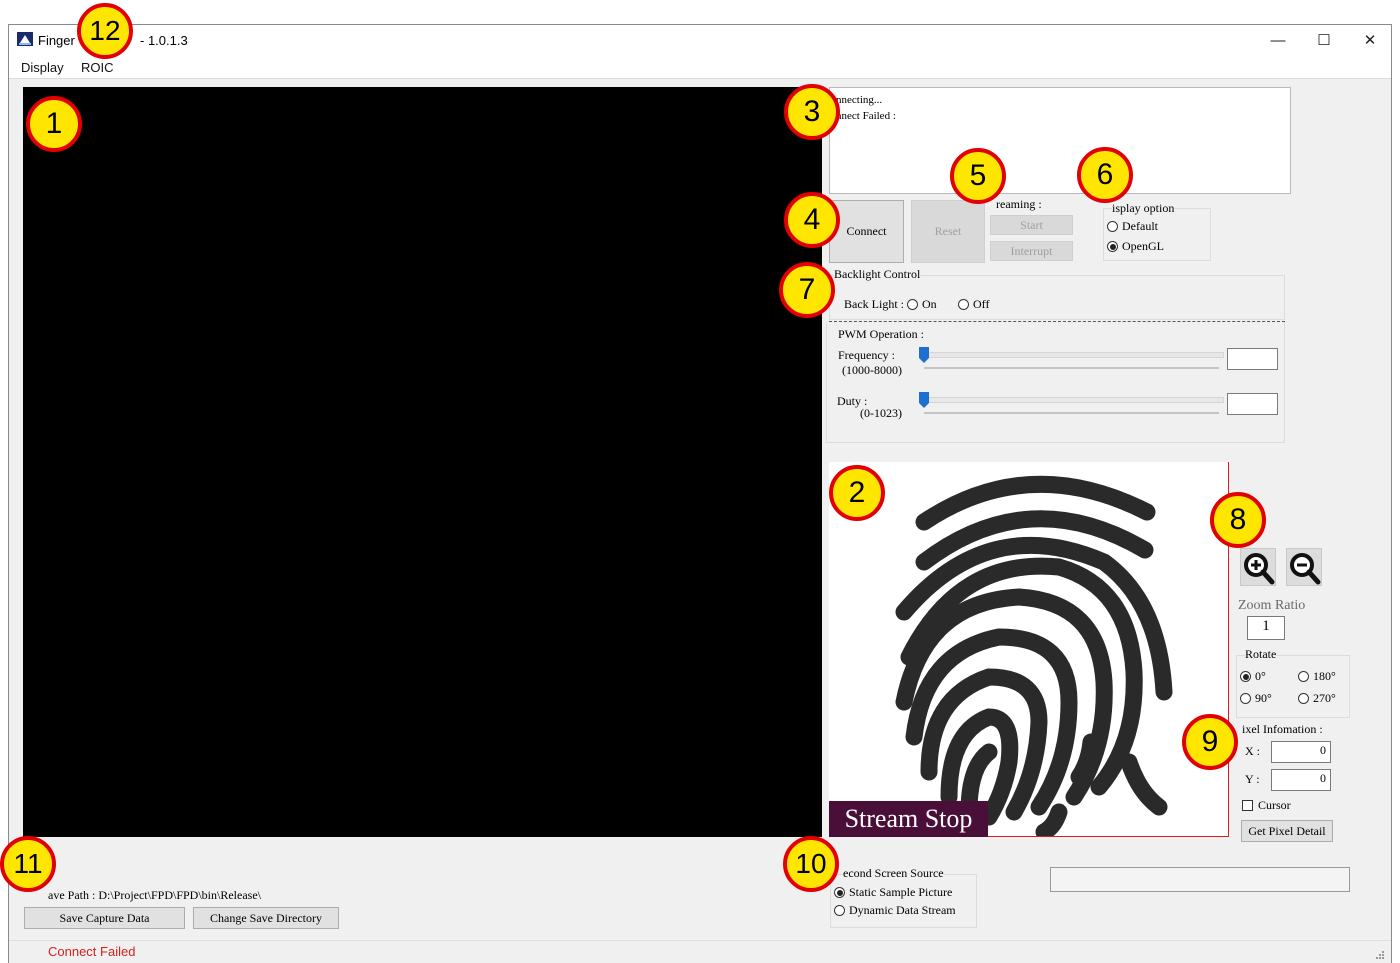 The width and height of the screenshot is (1400, 963). I want to click on backlight-off-radio: Off, so click(973, 304).